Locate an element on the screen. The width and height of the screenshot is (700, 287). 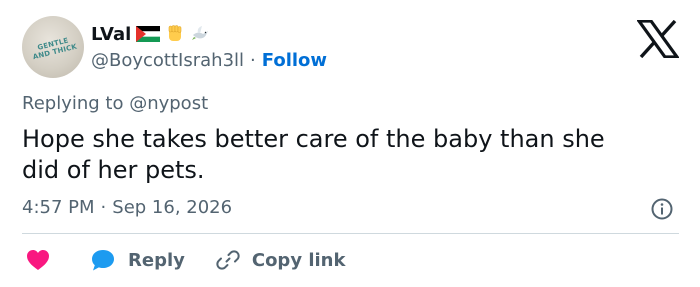
avatar-text: GENTLE AND THICK is located at coordinates (54, 48).